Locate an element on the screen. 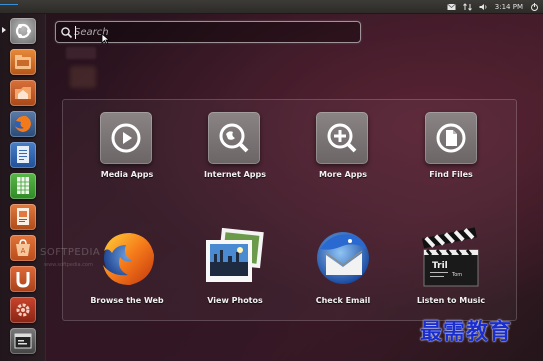 The image size is (543, 361). launcher-item-files is located at coordinates (23, 93).